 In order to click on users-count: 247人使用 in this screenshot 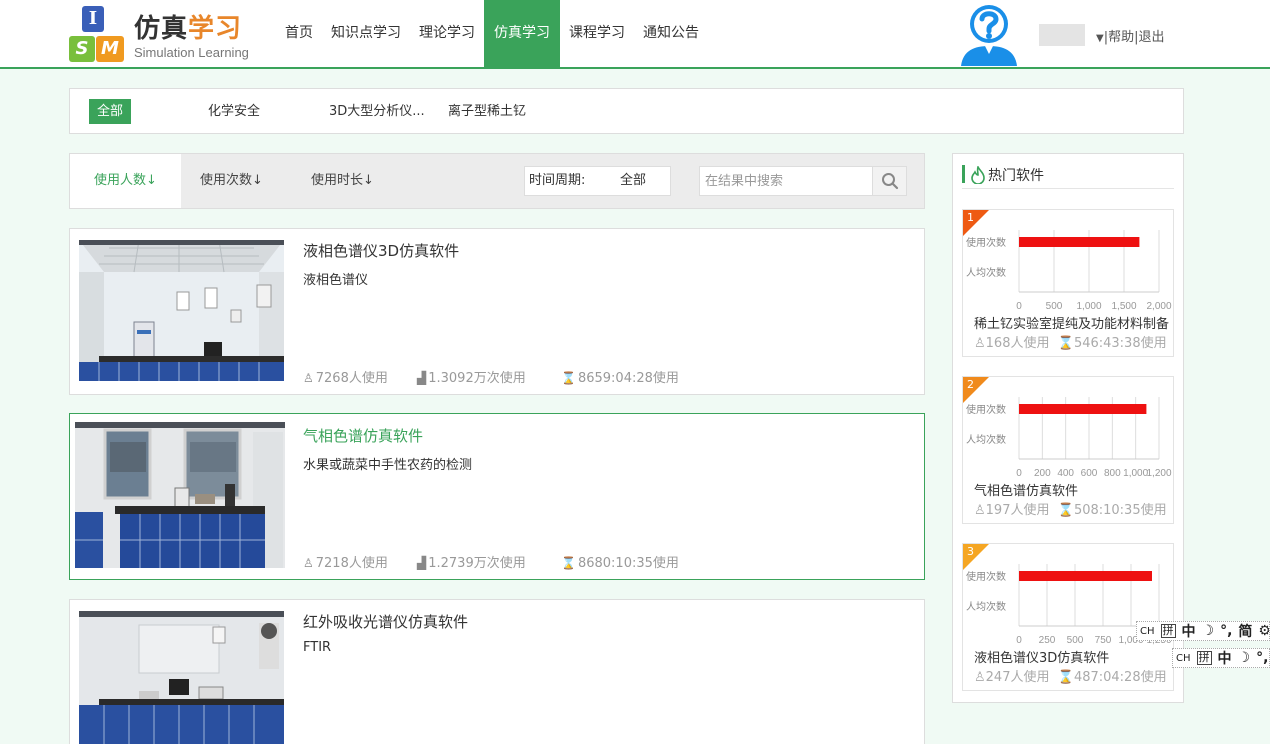, I will do `click(1017, 677)`.